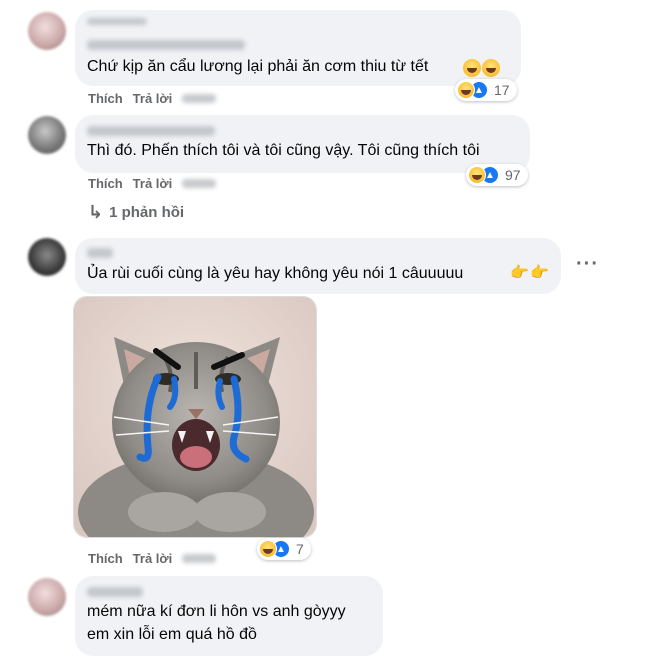 This screenshot has width=665, height=656. What do you see at coordinates (587, 264) in the screenshot?
I see `more-options-button: ···` at bounding box center [587, 264].